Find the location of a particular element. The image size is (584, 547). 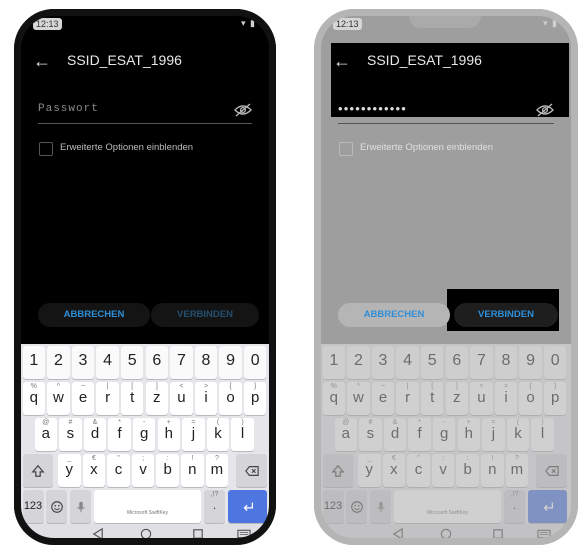

password-field: Passwort is located at coordinates (145, 112).